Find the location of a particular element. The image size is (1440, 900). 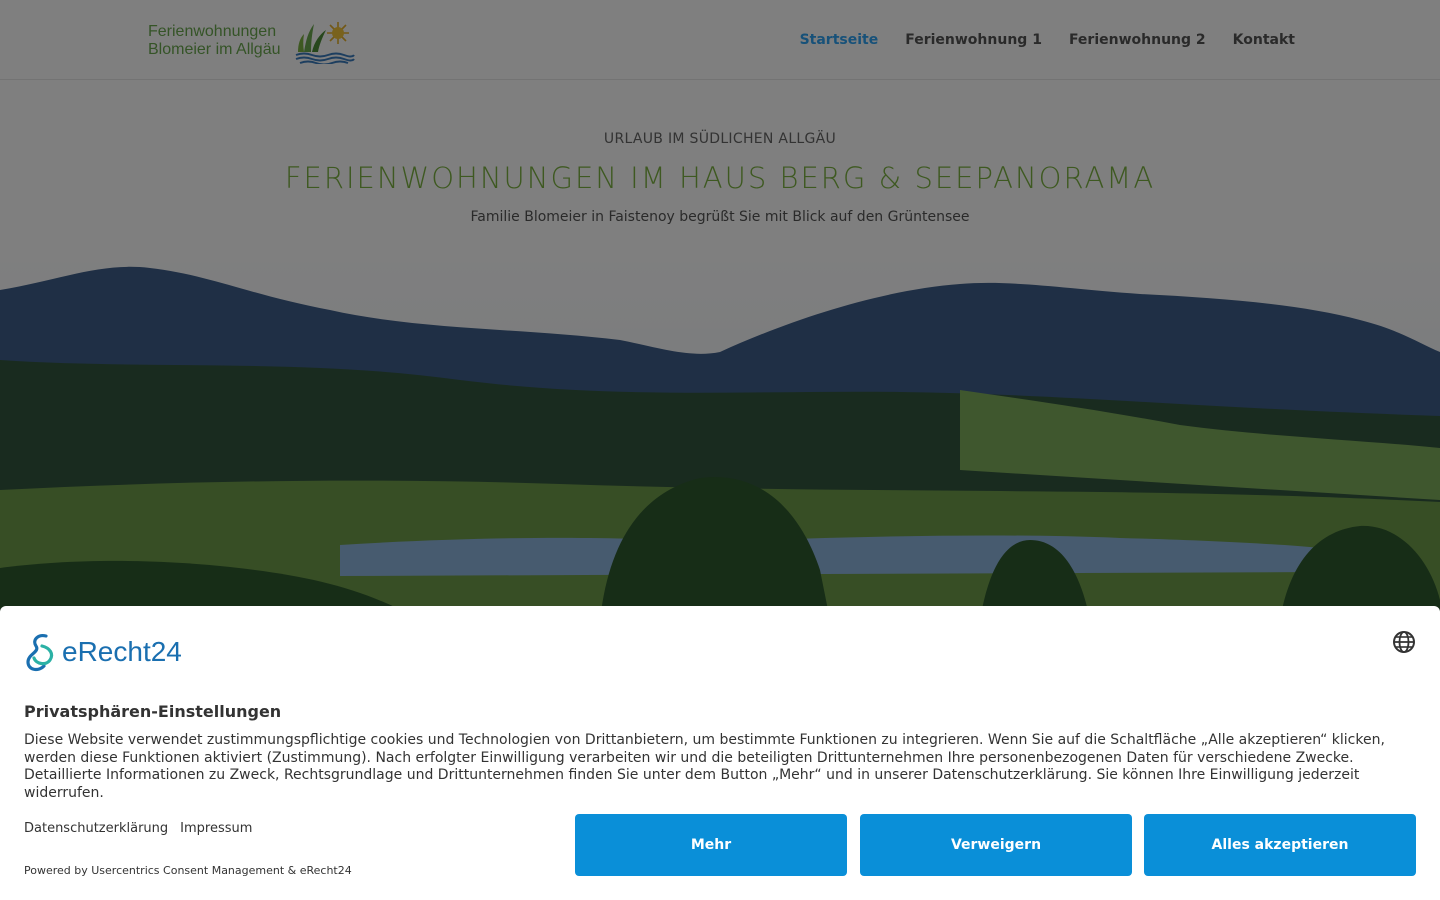

more-button: Mehr is located at coordinates (711, 845).